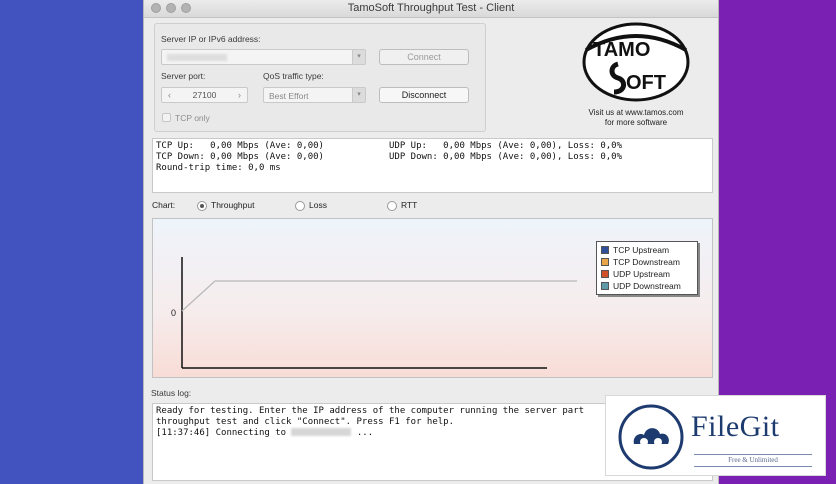  Describe the element at coordinates (621, 50) in the screenshot. I see `svg-text: TAMO` at that location.